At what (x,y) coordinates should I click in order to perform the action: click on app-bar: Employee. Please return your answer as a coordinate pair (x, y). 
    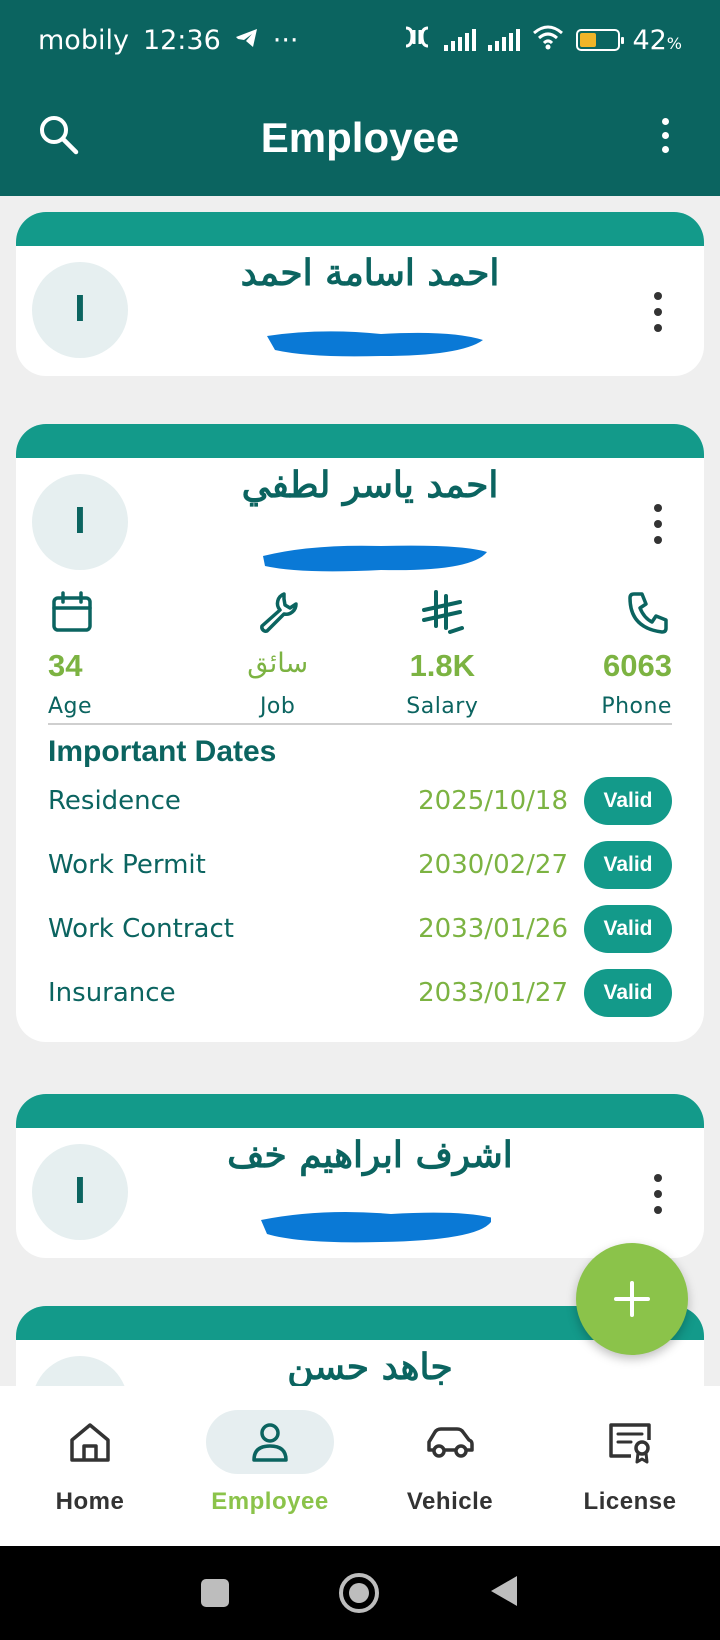
    Looking at the image, I should click on (360, 138).